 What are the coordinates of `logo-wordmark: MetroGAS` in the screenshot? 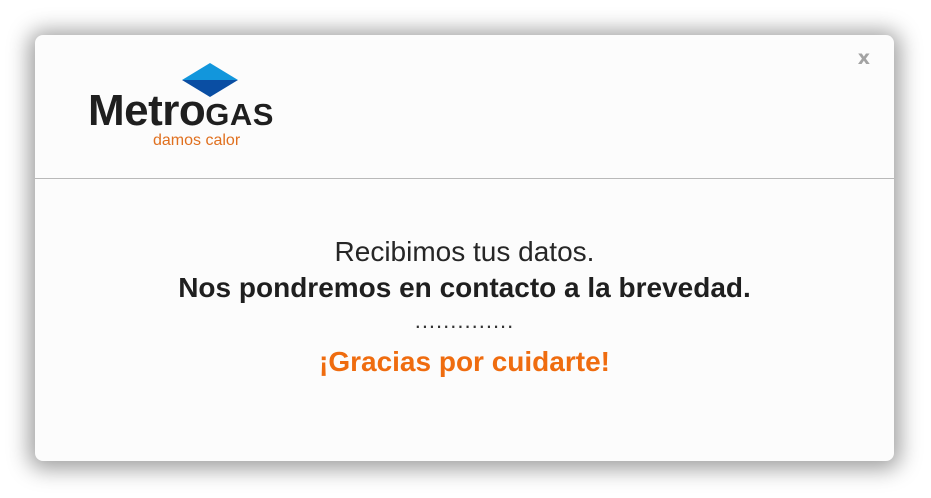 It's located at (181, 111).